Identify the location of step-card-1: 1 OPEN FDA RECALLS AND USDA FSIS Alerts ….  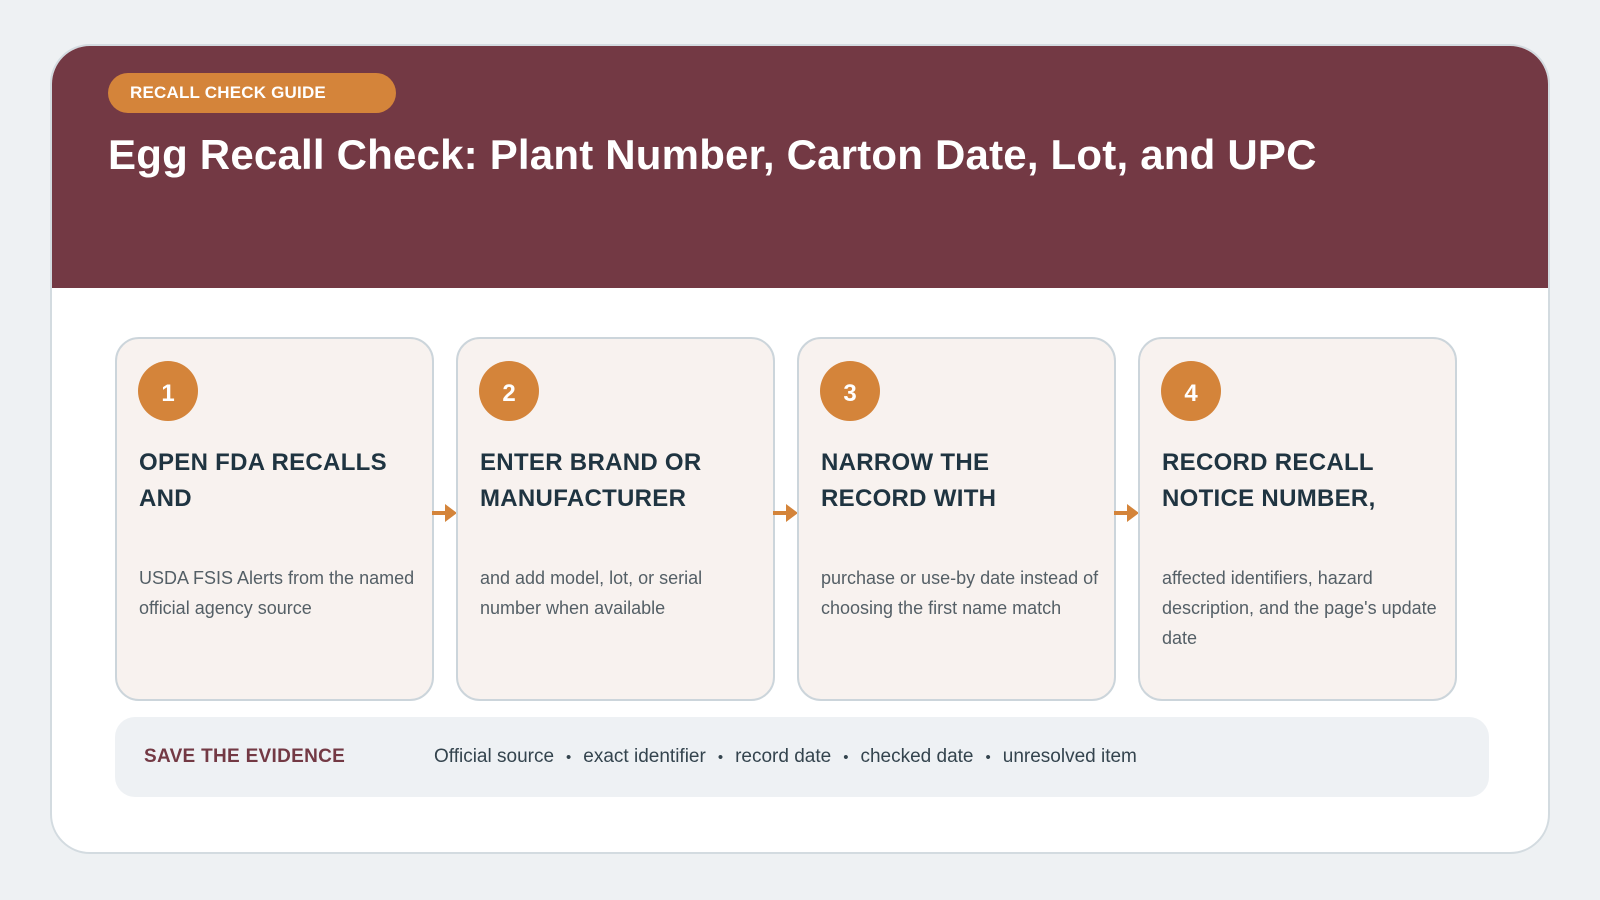
(274, 519).